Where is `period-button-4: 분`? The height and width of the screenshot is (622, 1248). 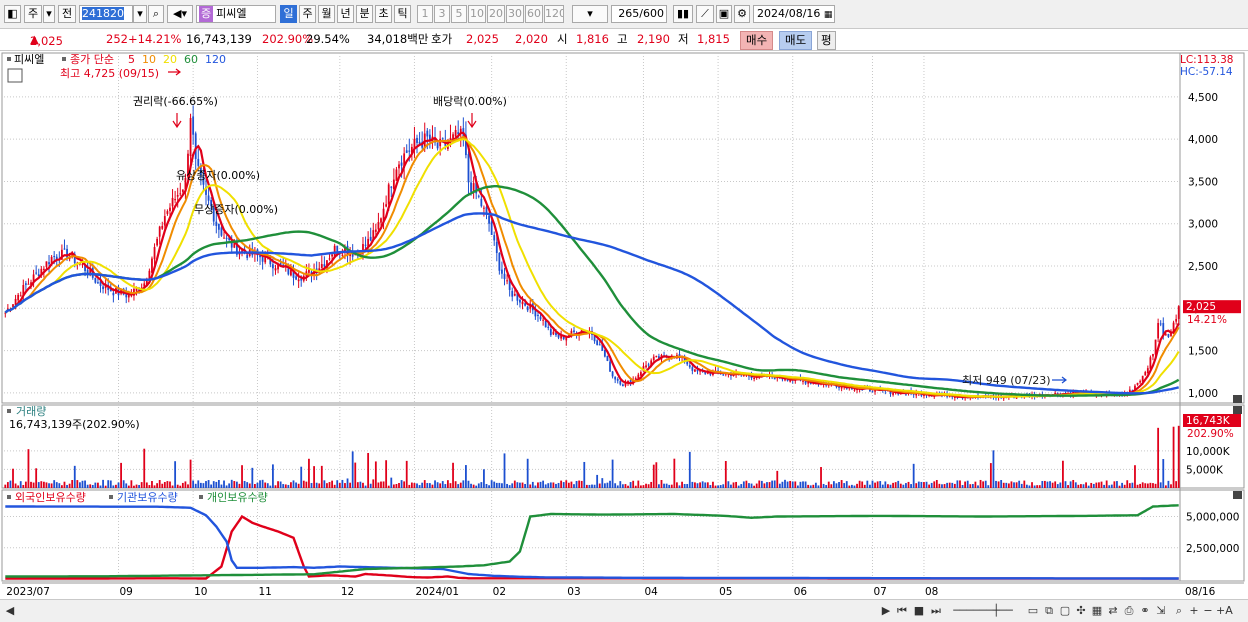
period-button-4: 분 is located at coordinates (364, 14).